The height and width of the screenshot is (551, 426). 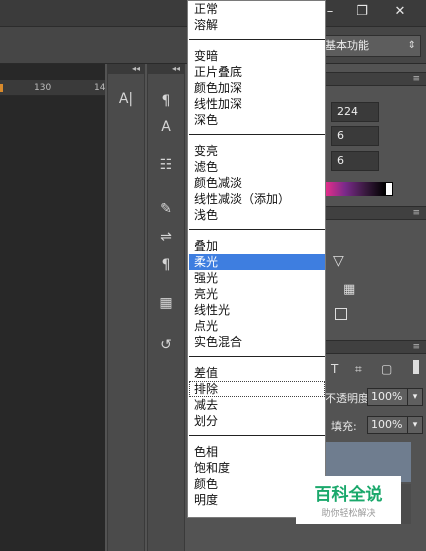 What do you see at coordinates (334, 369) in the screenshot?
I see `type-filter-icon: T` at bounding box center [334, 369].